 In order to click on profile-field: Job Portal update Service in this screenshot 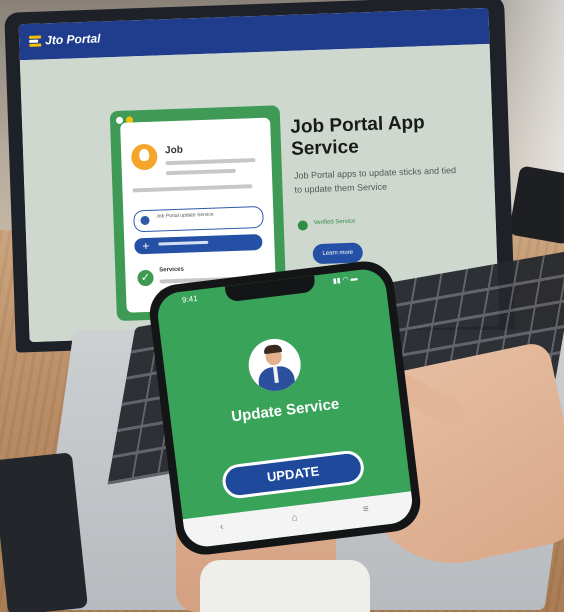, I will do `click(198, 219)`.